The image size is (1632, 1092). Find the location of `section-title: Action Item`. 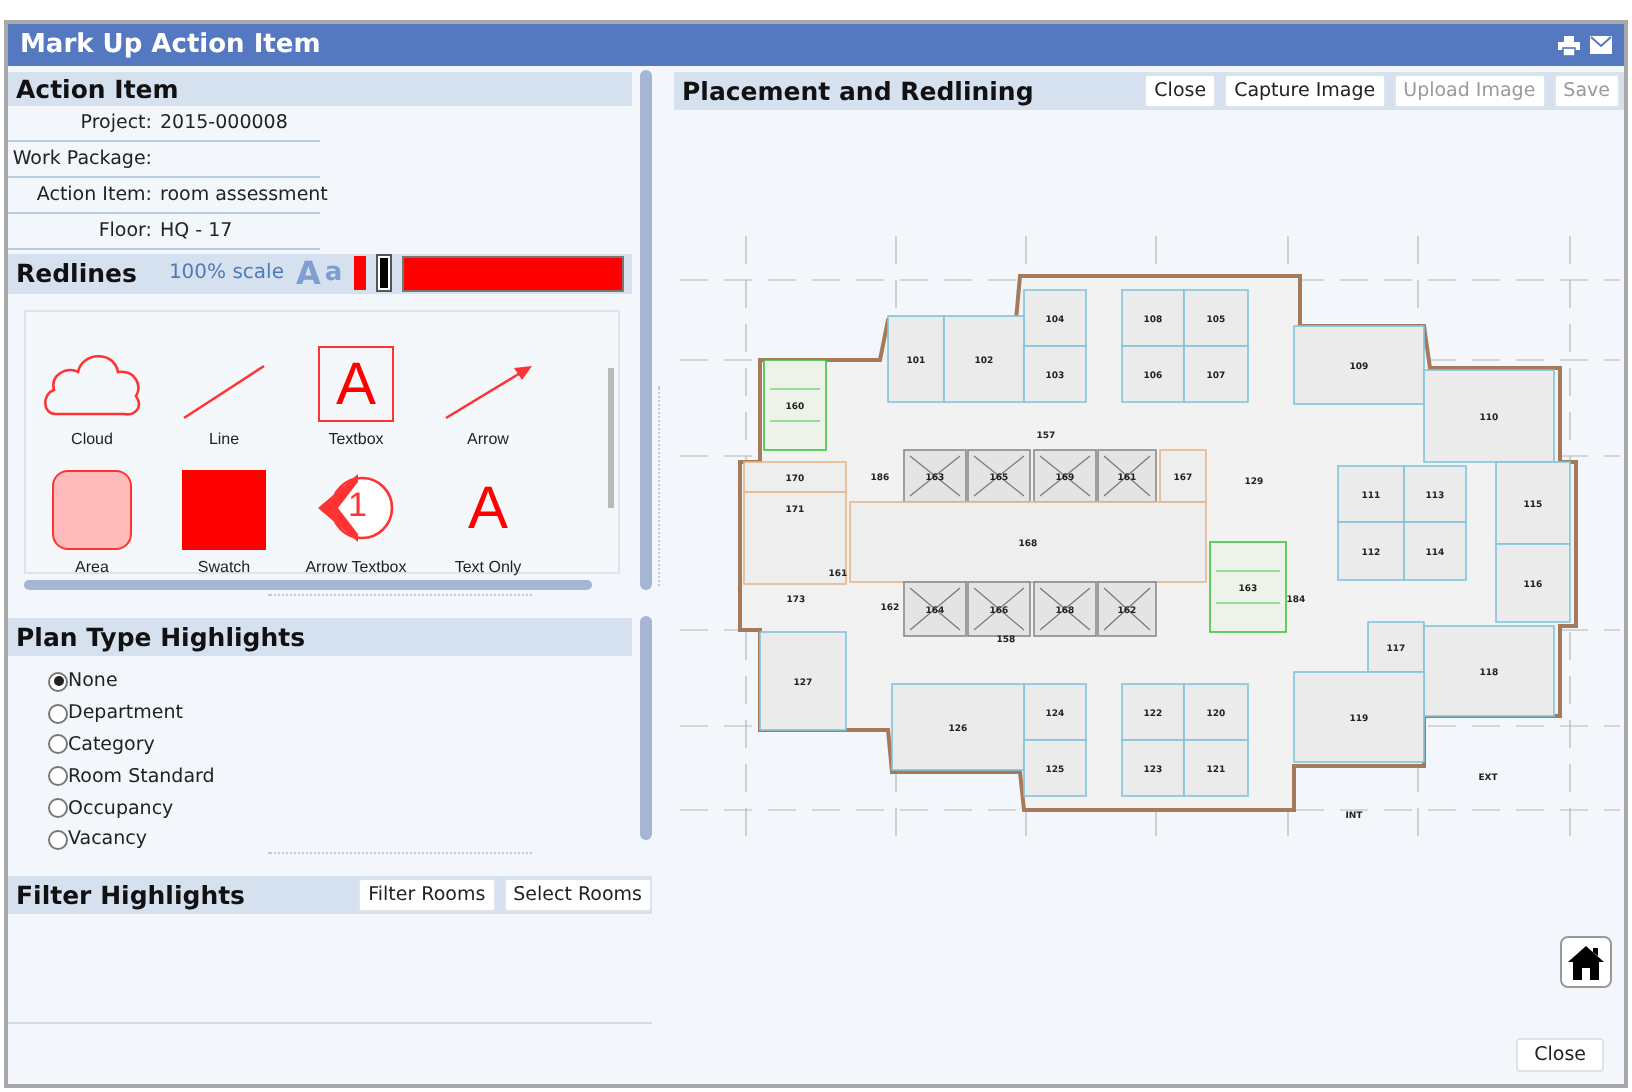

section-title: Action Item is located at coordinates (97, 89).